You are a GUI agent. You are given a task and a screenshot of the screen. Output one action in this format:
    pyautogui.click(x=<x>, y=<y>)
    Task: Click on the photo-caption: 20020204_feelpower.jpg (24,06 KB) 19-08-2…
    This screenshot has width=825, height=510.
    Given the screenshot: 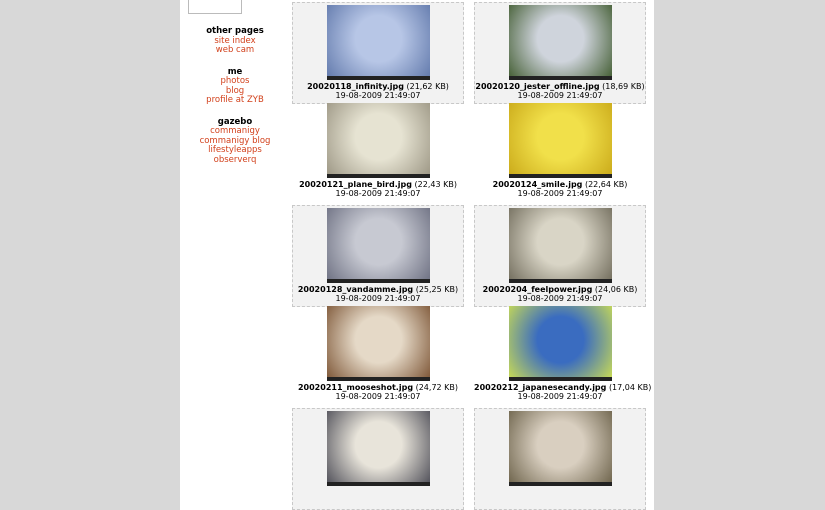 What is the action you would take?
    pyautogui.click(x=560, y=294)
    